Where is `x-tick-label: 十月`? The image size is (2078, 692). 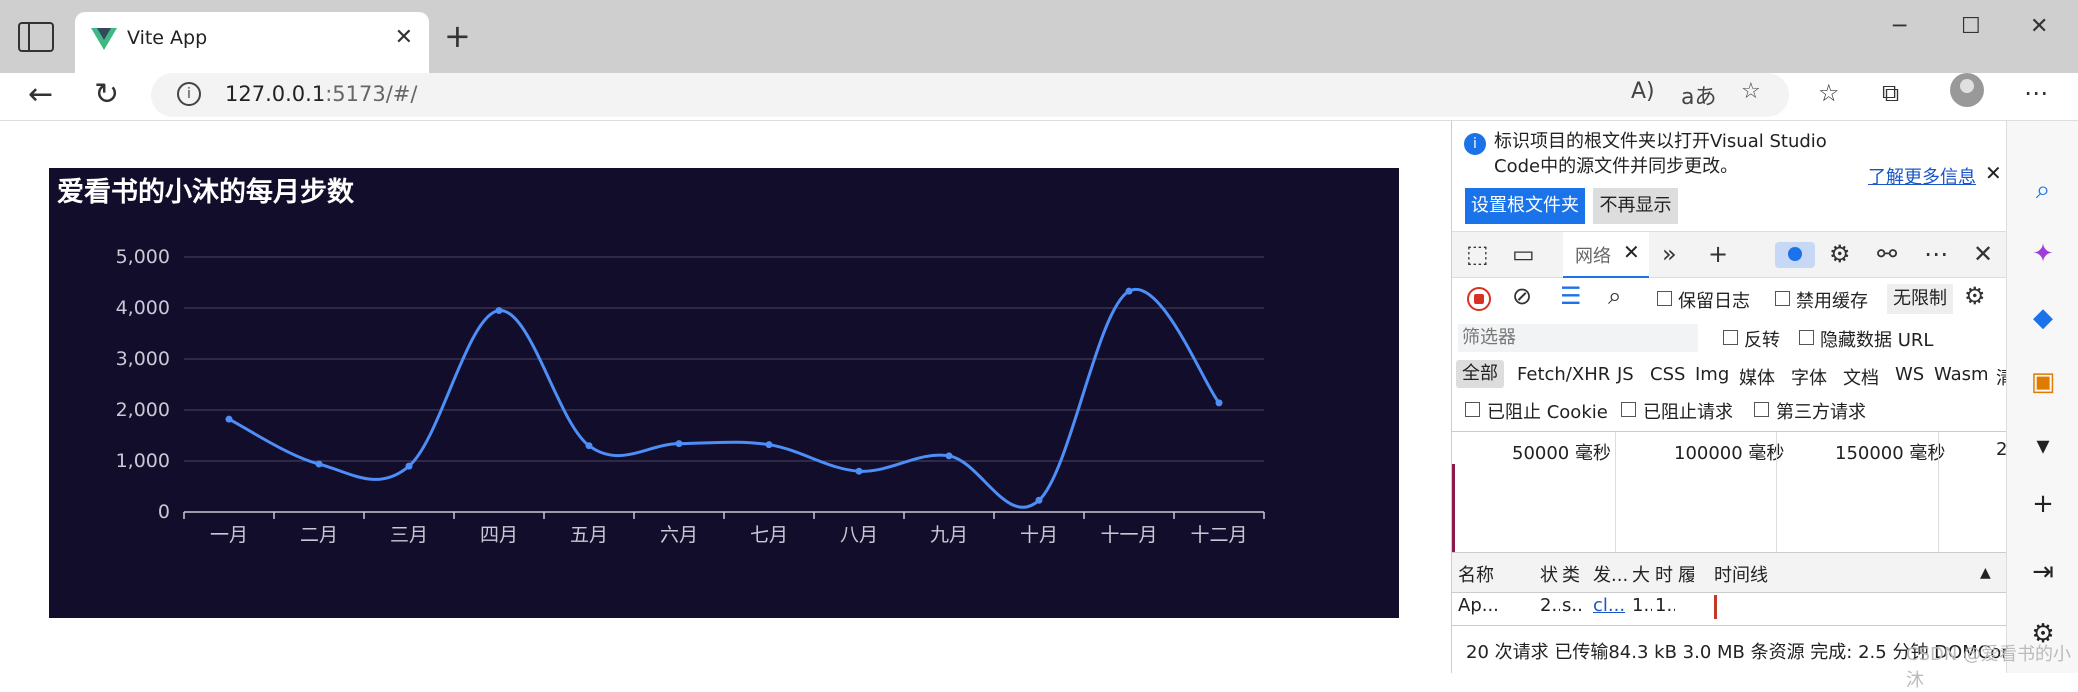
x-tick-label: 十月 is located at coordinates (1039, 535).